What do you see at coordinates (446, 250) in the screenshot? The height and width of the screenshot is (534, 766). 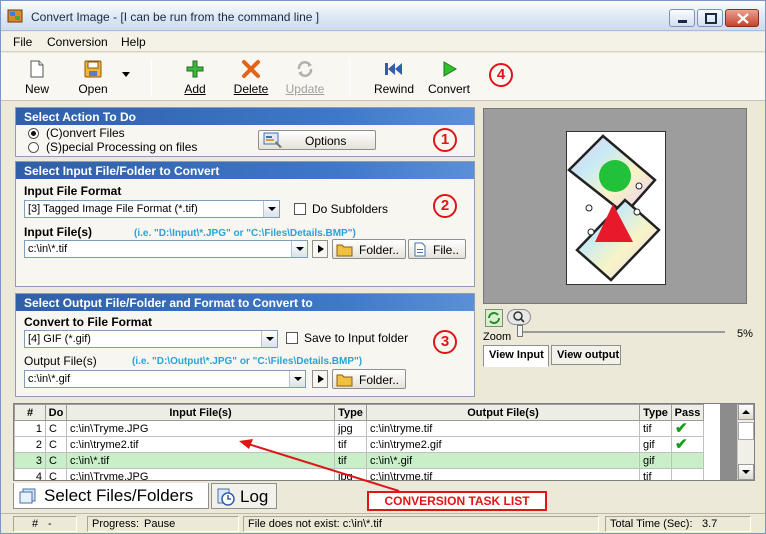 I see `input-file-label: File..` at bounding box center [446, 250].